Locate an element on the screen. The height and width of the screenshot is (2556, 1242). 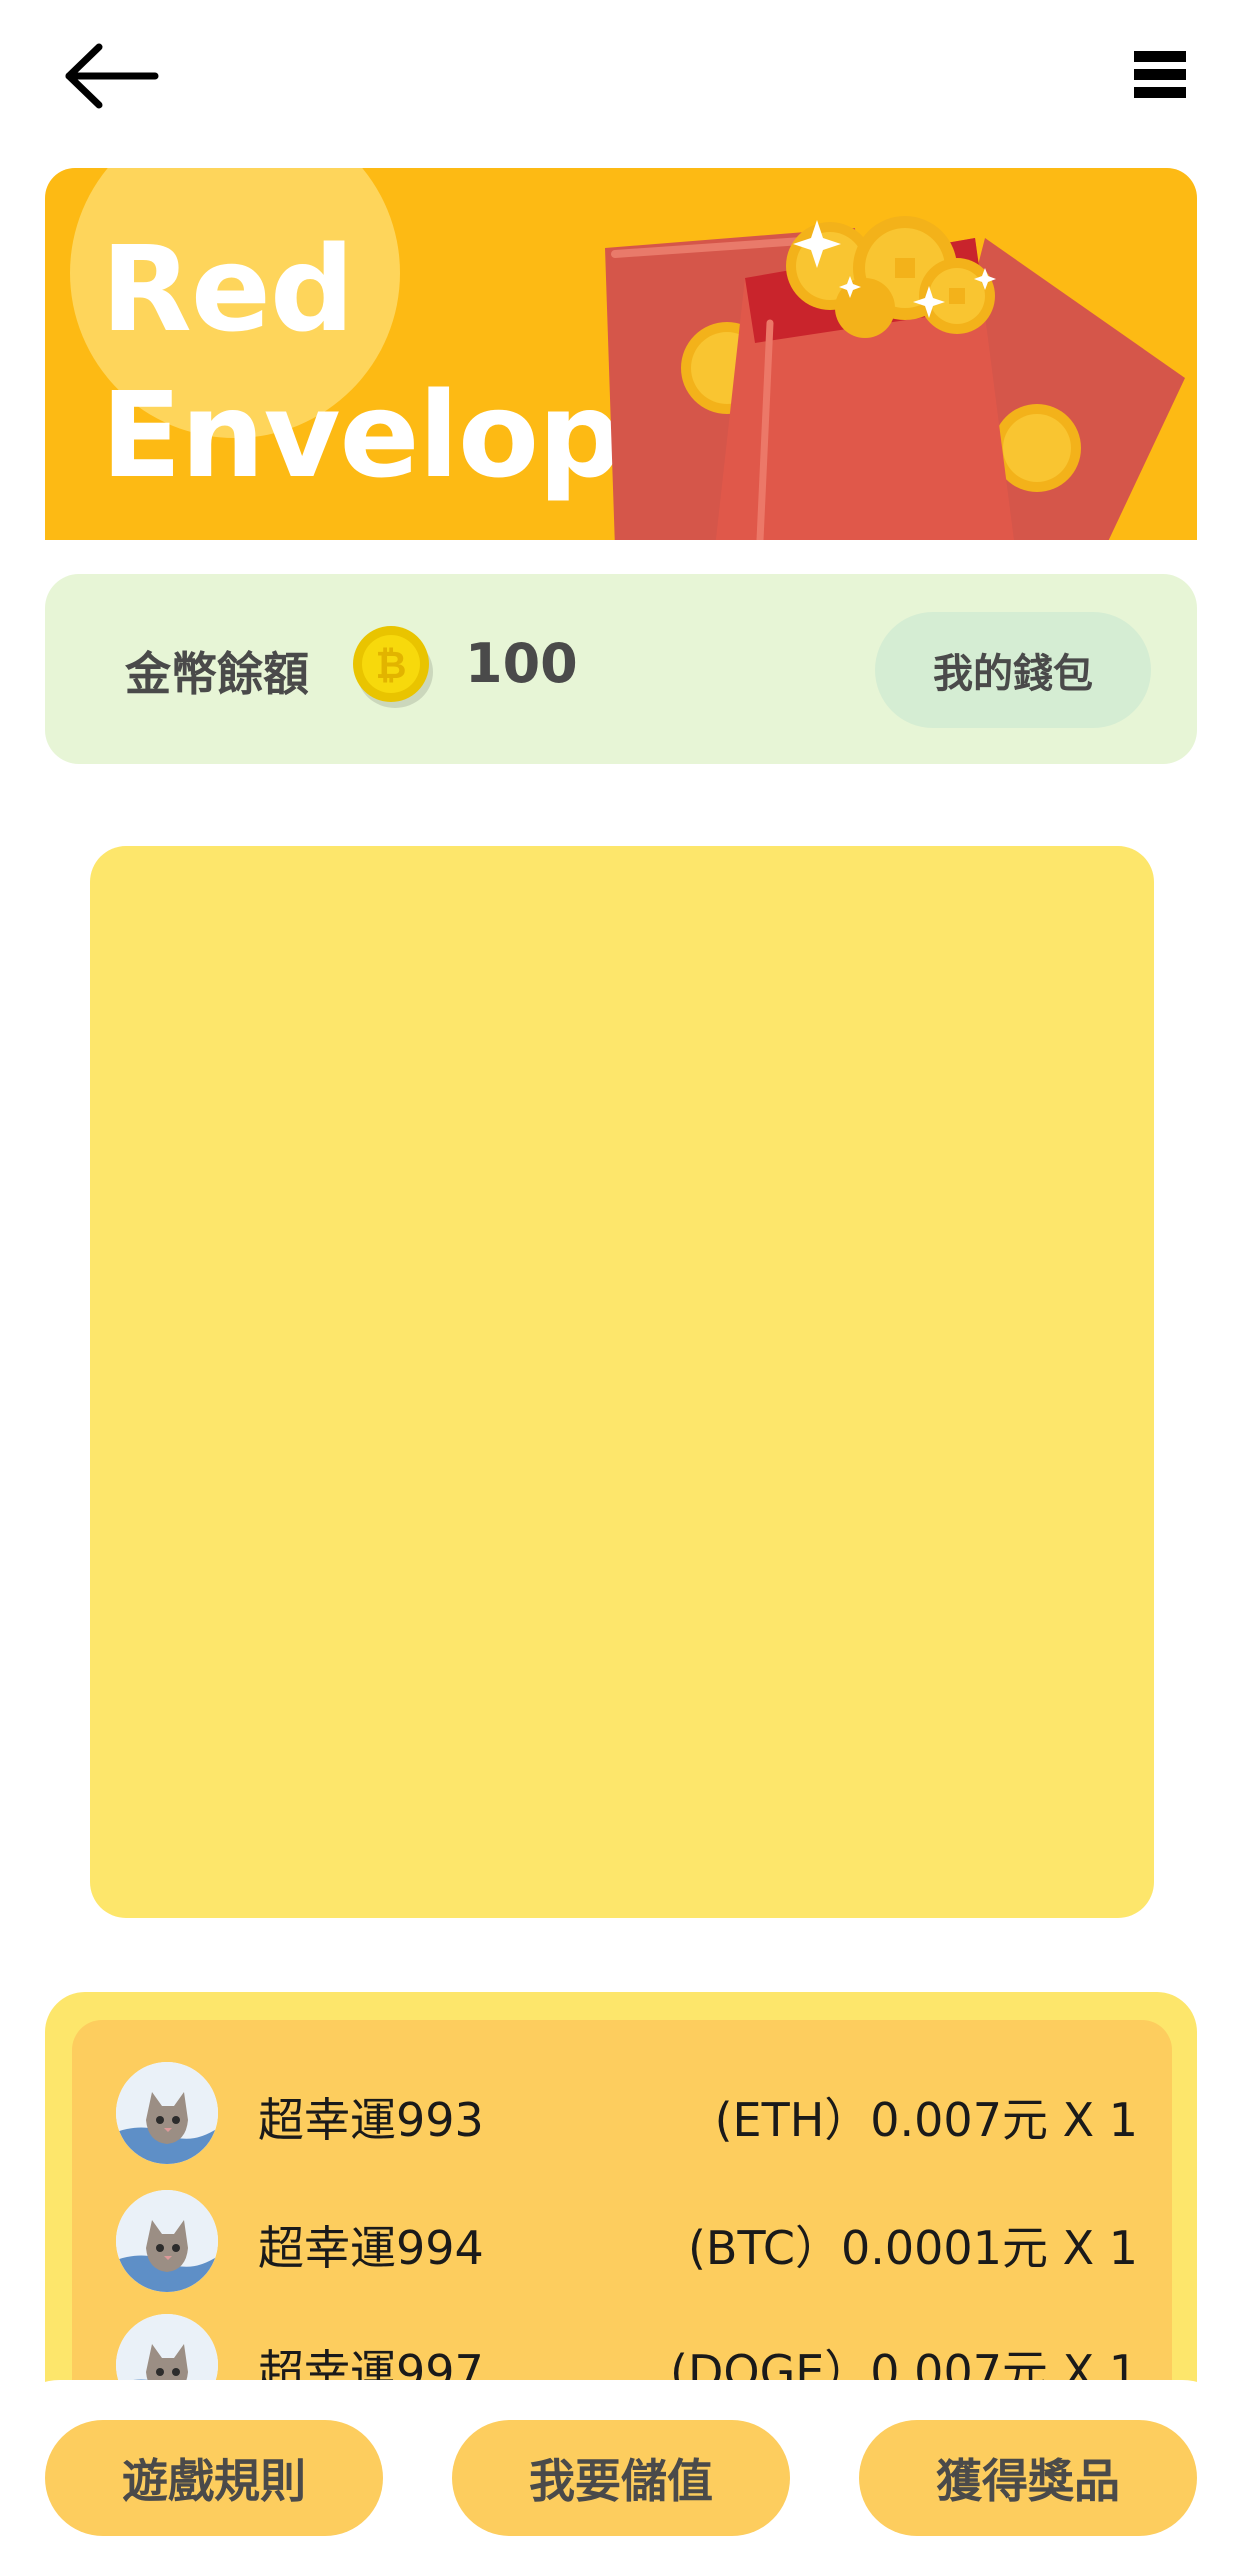
winner-prize: (ETH）0.007元 X 1 is located at coordinates (926, 2120).